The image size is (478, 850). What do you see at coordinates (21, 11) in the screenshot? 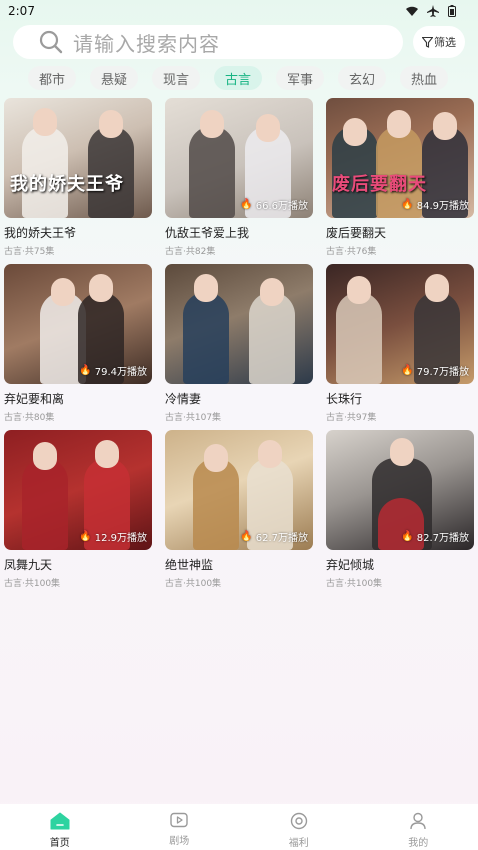
I see `status-time: 2:07` at bounding box center [21, 11].